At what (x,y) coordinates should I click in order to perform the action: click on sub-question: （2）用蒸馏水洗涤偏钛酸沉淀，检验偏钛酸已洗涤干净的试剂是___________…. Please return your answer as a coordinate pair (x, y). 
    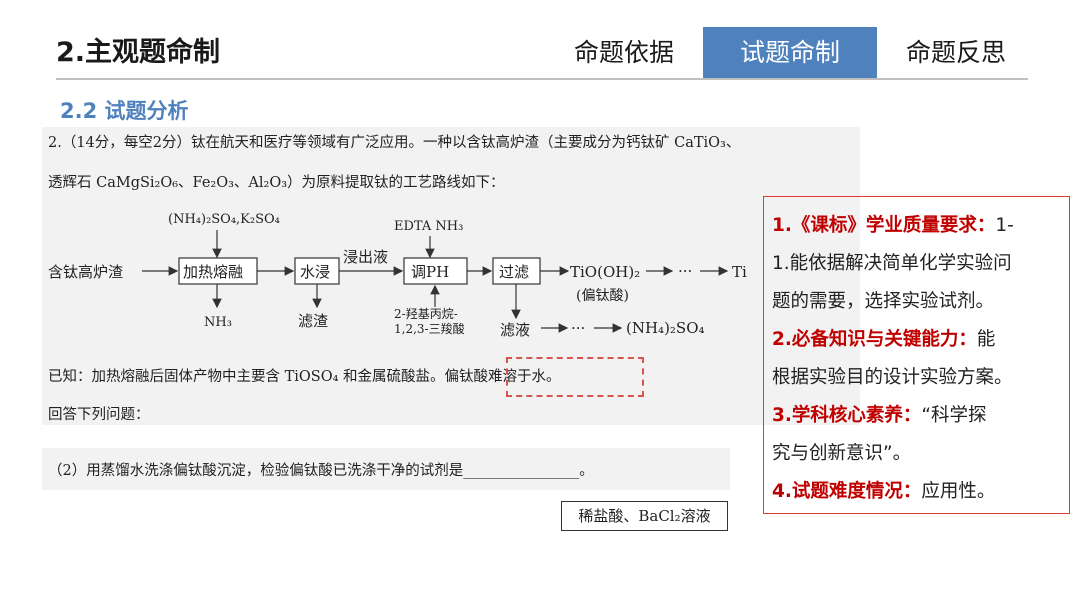
    Looking at the image, I should click on (321, 471).